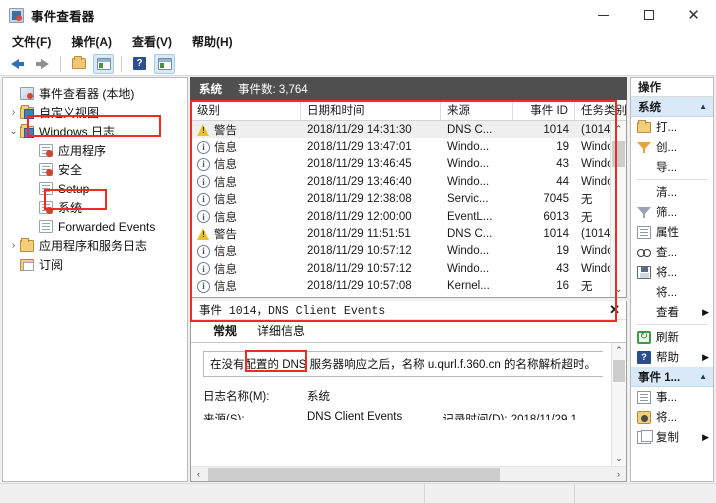 The width and height of the screenshot is (716, 503). What do you see at coordinates (618, 474) in the screenshot?
I see `details-scroll-right-icon: ›` at bounding box center [618, 474].